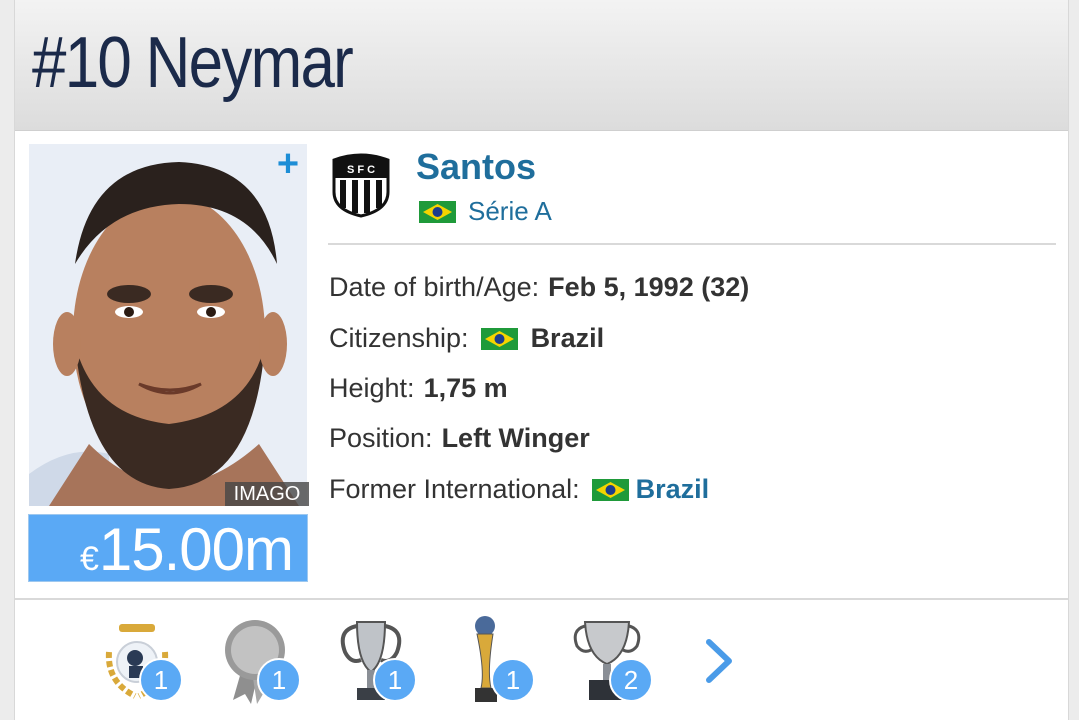  Describe the element at coordinates (673, 489) in the screenshot. I see `national-team-link: Brazil` at that location.